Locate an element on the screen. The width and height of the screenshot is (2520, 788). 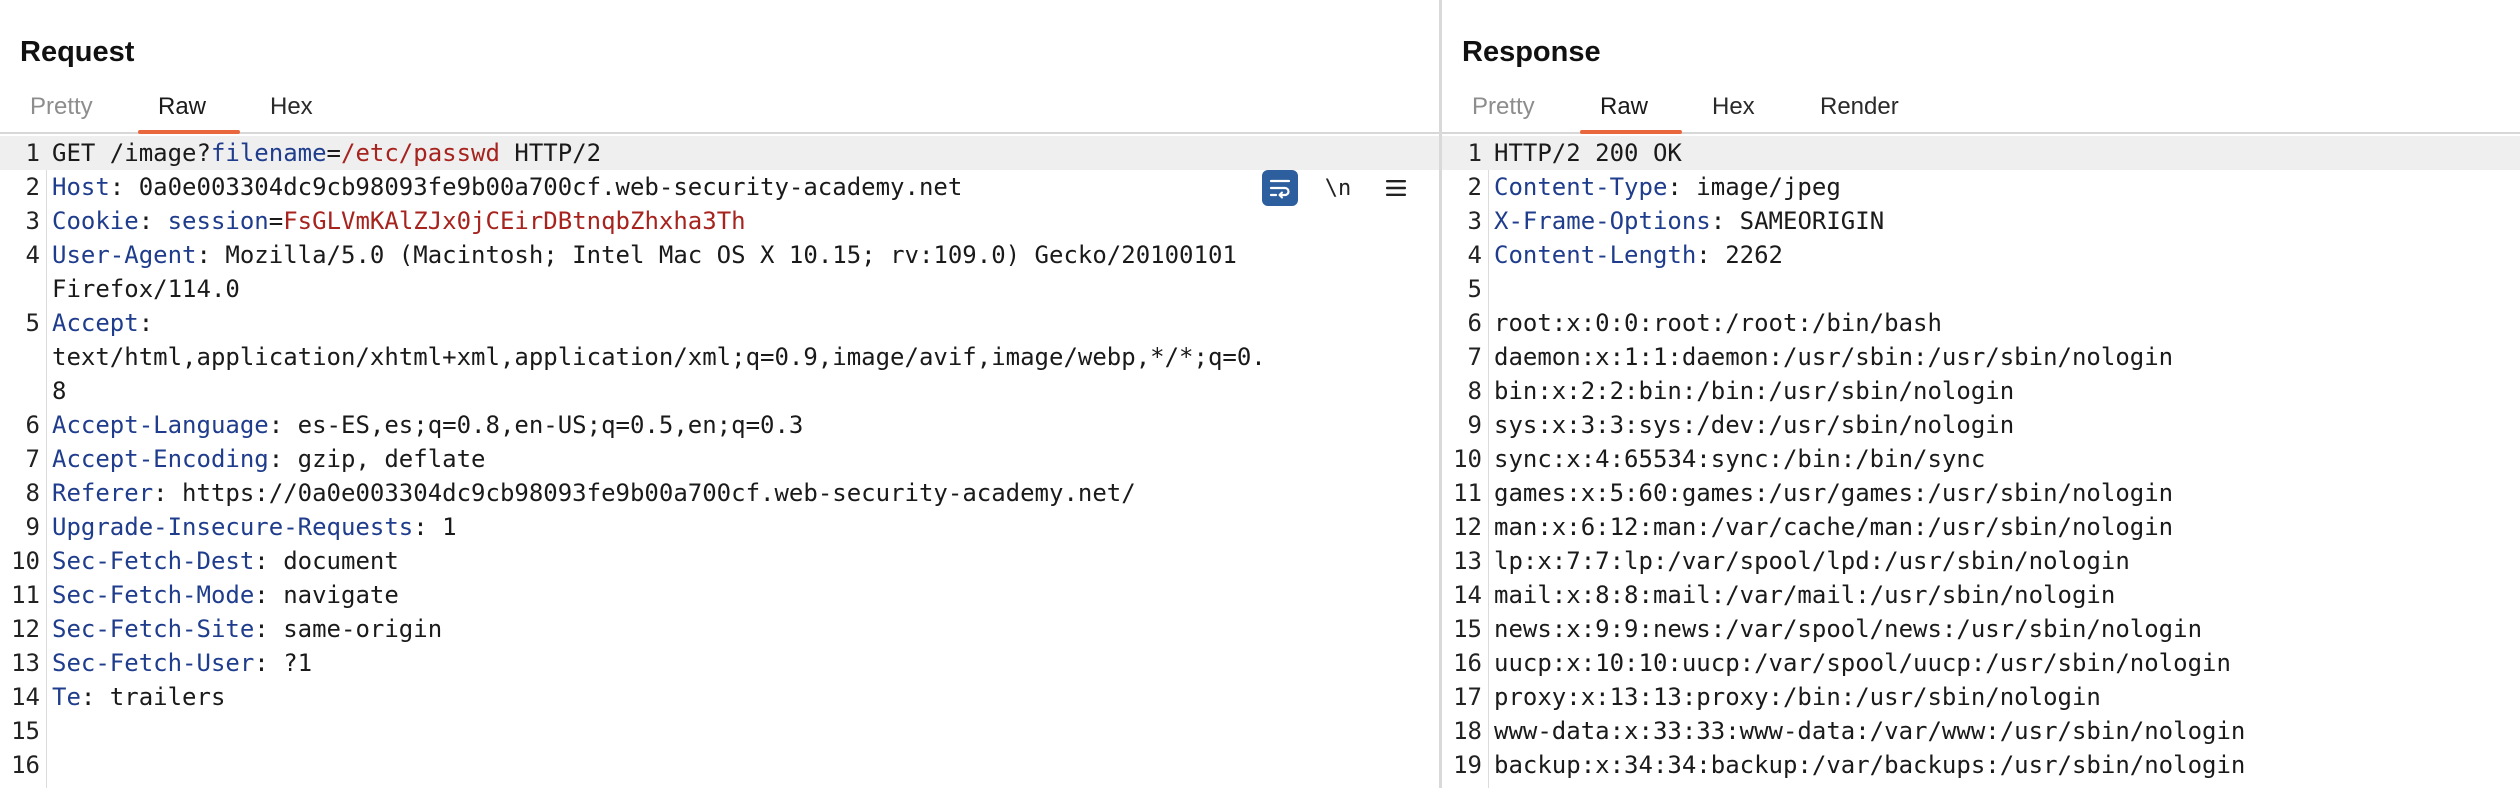
line-number: 1 is located at coordinates (1474, 153).